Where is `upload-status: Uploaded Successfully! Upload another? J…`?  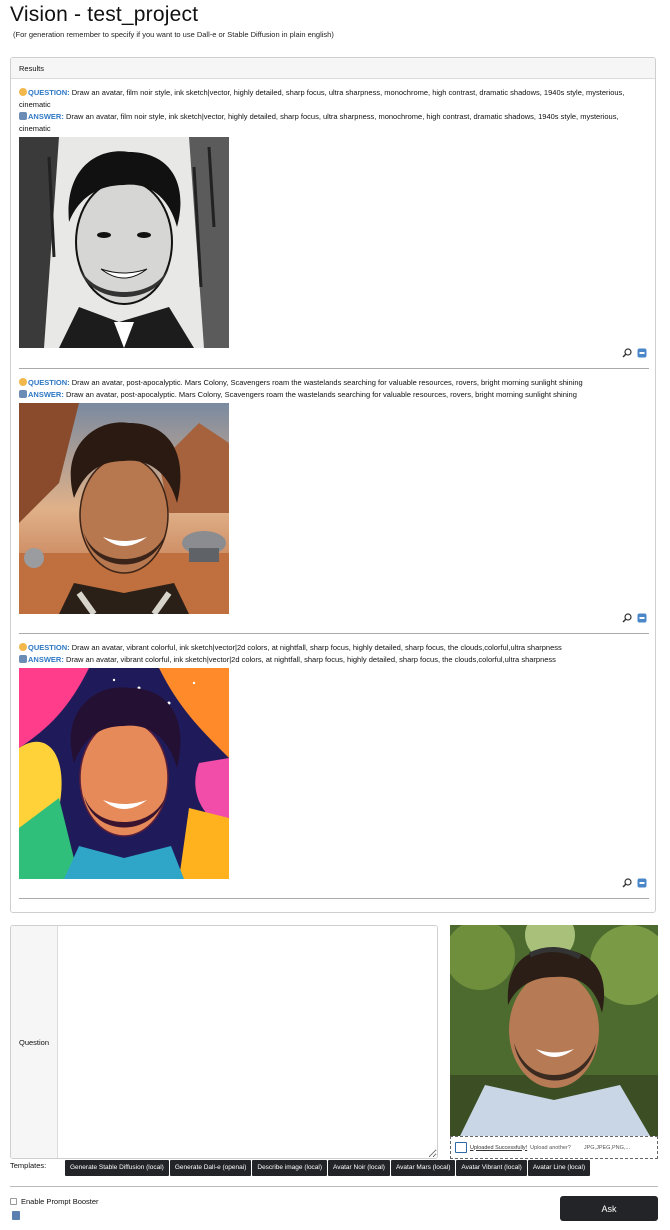
upload-status: Uploaded Successfully! Upload another? J… is located at coordinates (554, 1147).